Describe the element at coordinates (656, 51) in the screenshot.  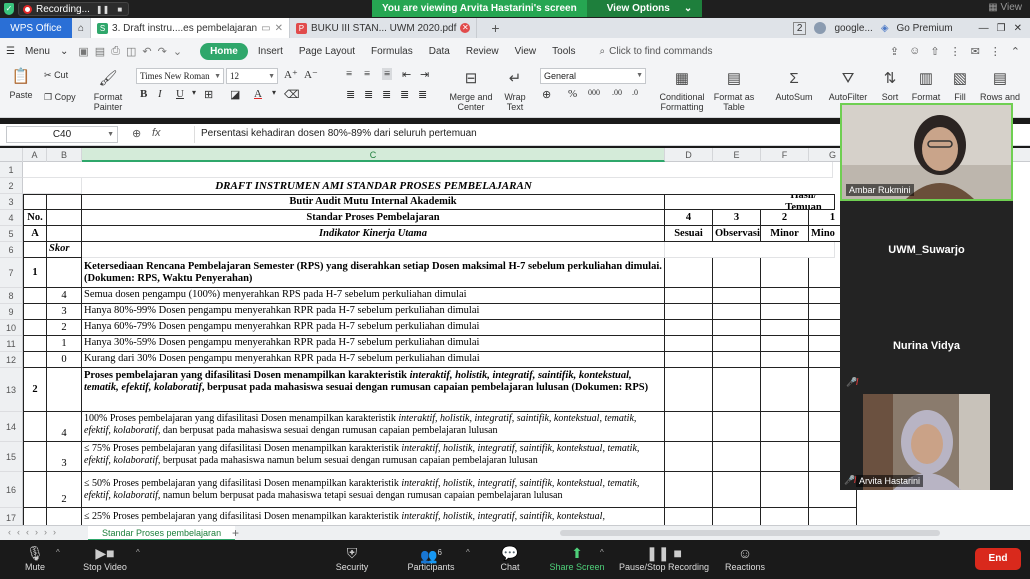
I see `command-search: ⌕ Click to find commands` at that location.